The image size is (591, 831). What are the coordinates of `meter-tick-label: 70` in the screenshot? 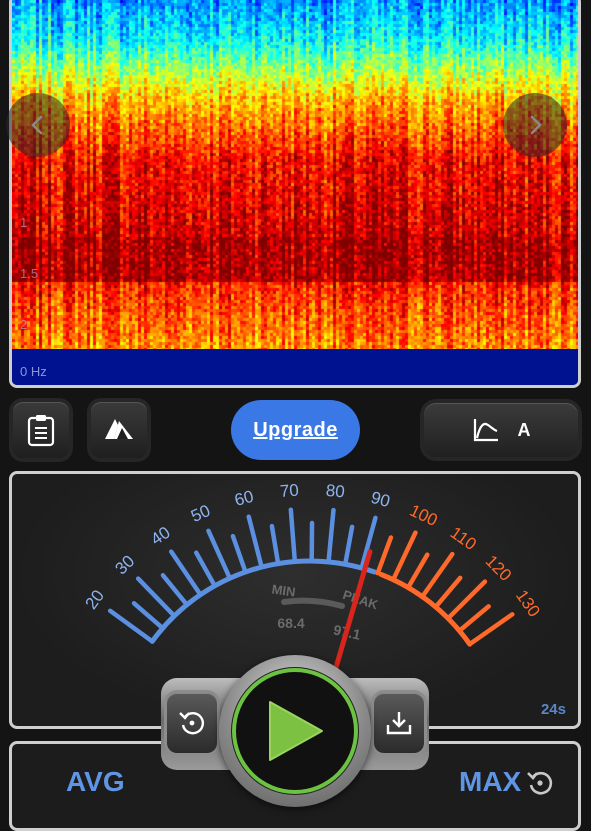 It's located at (289, 491).